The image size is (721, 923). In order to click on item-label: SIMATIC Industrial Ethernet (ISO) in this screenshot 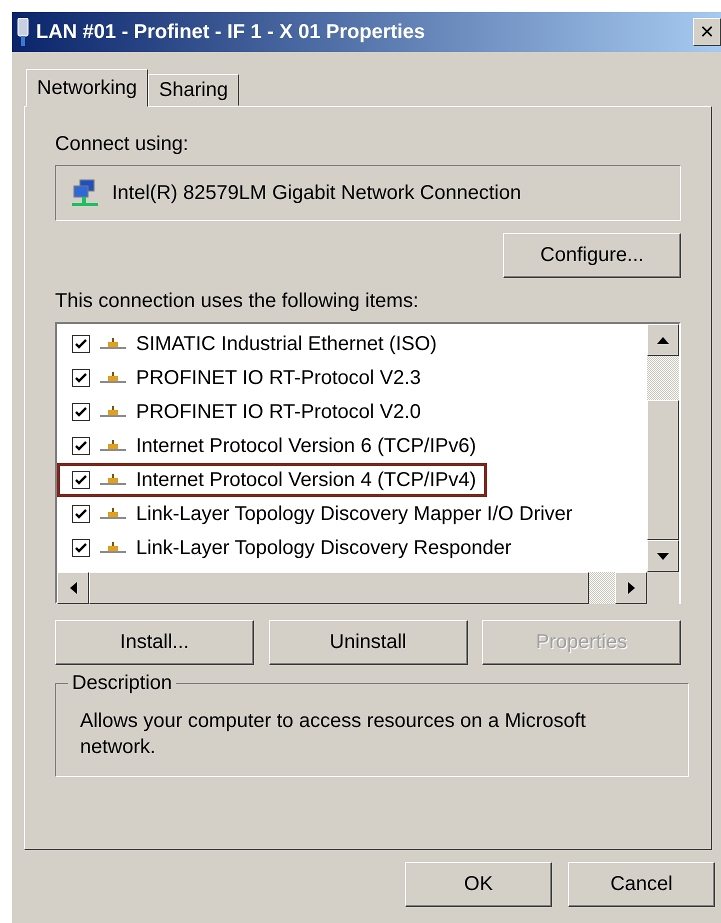, I will do `click(286, 344)`.